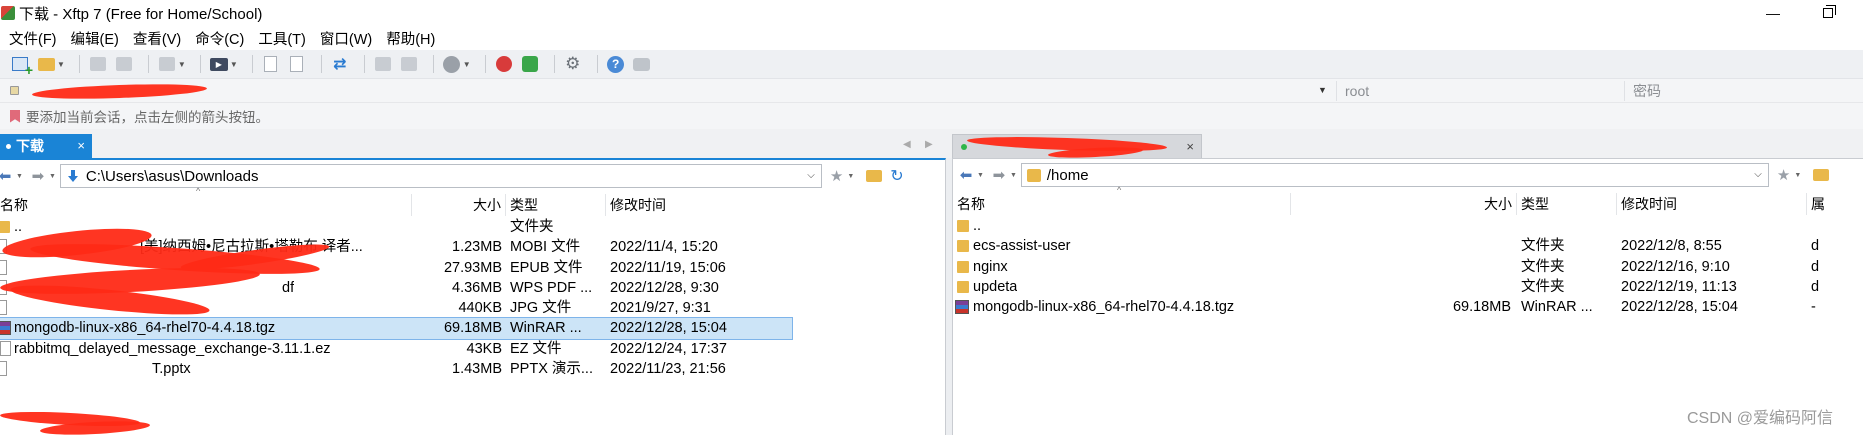  I want to click on file-attributes: -, so click(1813, 307).